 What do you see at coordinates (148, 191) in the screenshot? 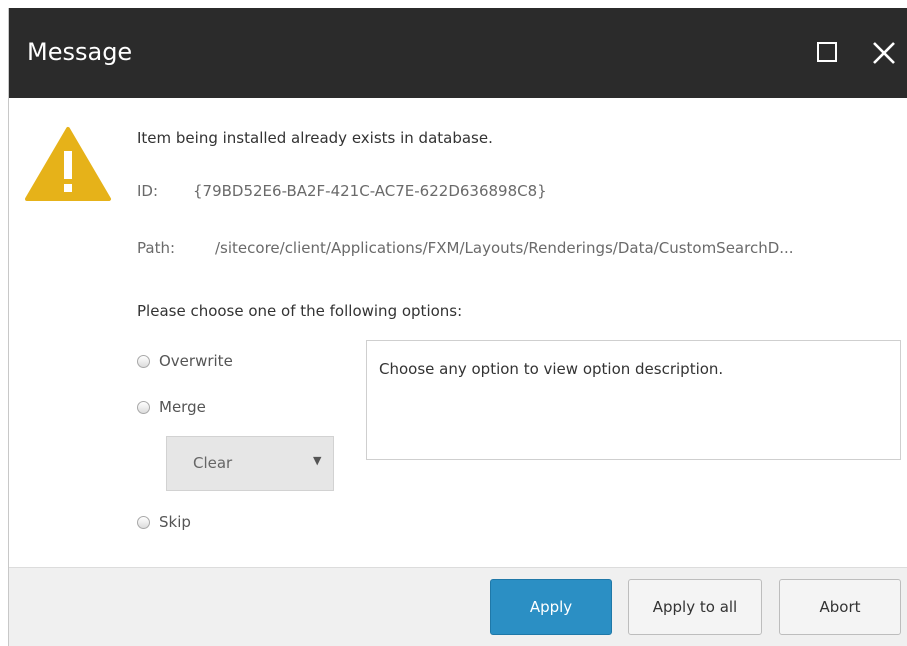
I see `id-label: ID:` at bounding box center [148, 191].